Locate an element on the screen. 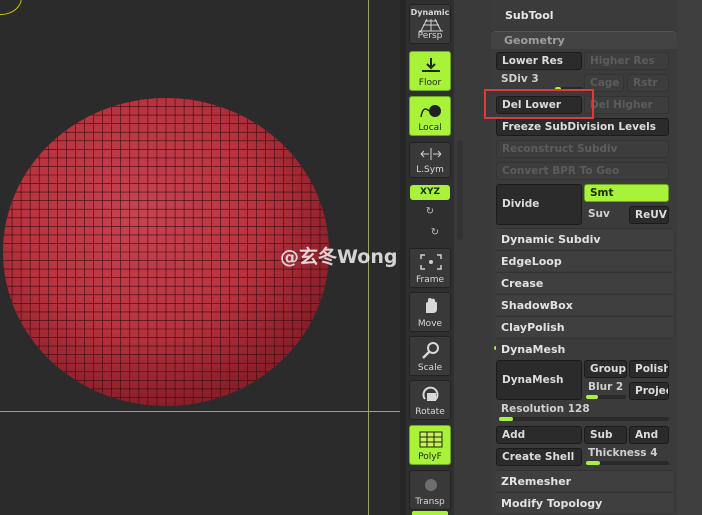 This screenshot has height=515, width=702. lower-res-button: Lower Res is located at coordinates (539, 61).